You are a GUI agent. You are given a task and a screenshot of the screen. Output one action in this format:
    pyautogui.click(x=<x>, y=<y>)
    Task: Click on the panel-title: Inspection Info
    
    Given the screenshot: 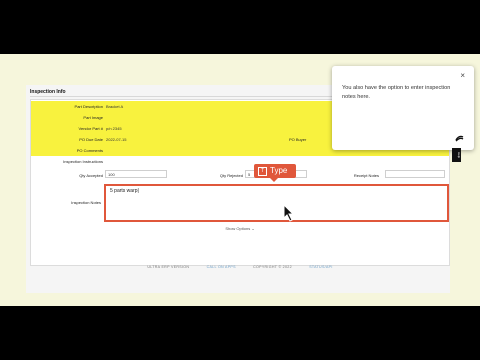 What is the action you would take?
    pyautogui.click(x=48, y=92)
    